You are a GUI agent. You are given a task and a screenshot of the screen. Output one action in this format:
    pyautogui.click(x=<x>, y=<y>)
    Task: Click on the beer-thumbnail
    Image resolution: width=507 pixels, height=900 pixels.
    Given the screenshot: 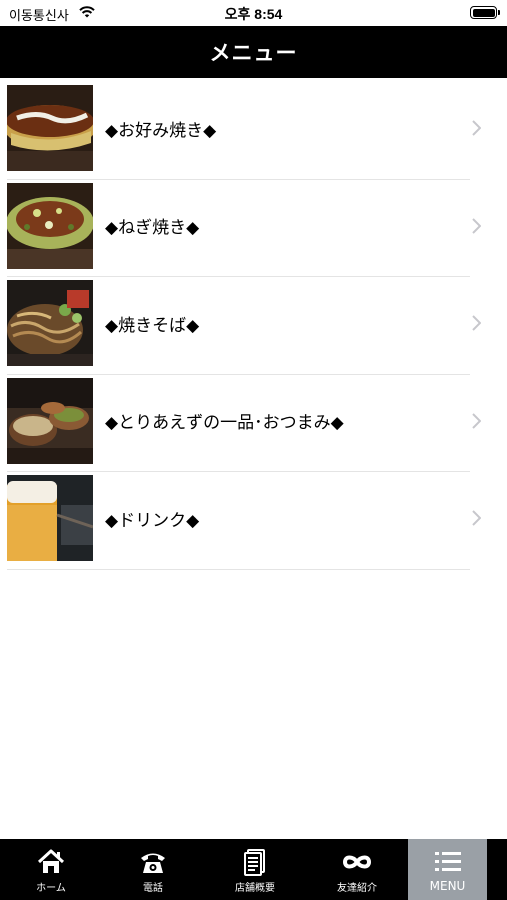 What is the action you would take?
    pyautogui.click(x=50, y=518)
    